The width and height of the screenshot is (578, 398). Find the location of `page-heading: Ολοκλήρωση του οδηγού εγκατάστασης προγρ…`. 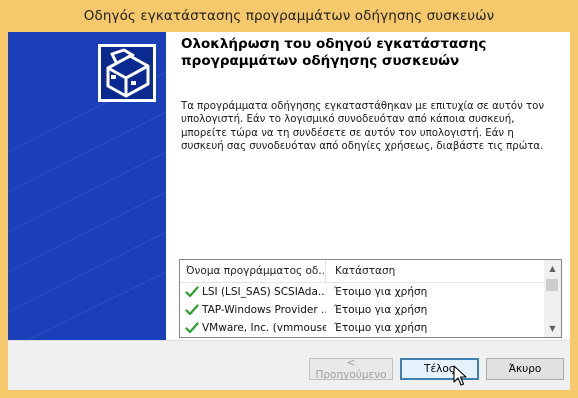

page-heading: Ολοκλήρωση του οδηγού εγκατάστασης προγρ… is located at coordinates (334, 52).